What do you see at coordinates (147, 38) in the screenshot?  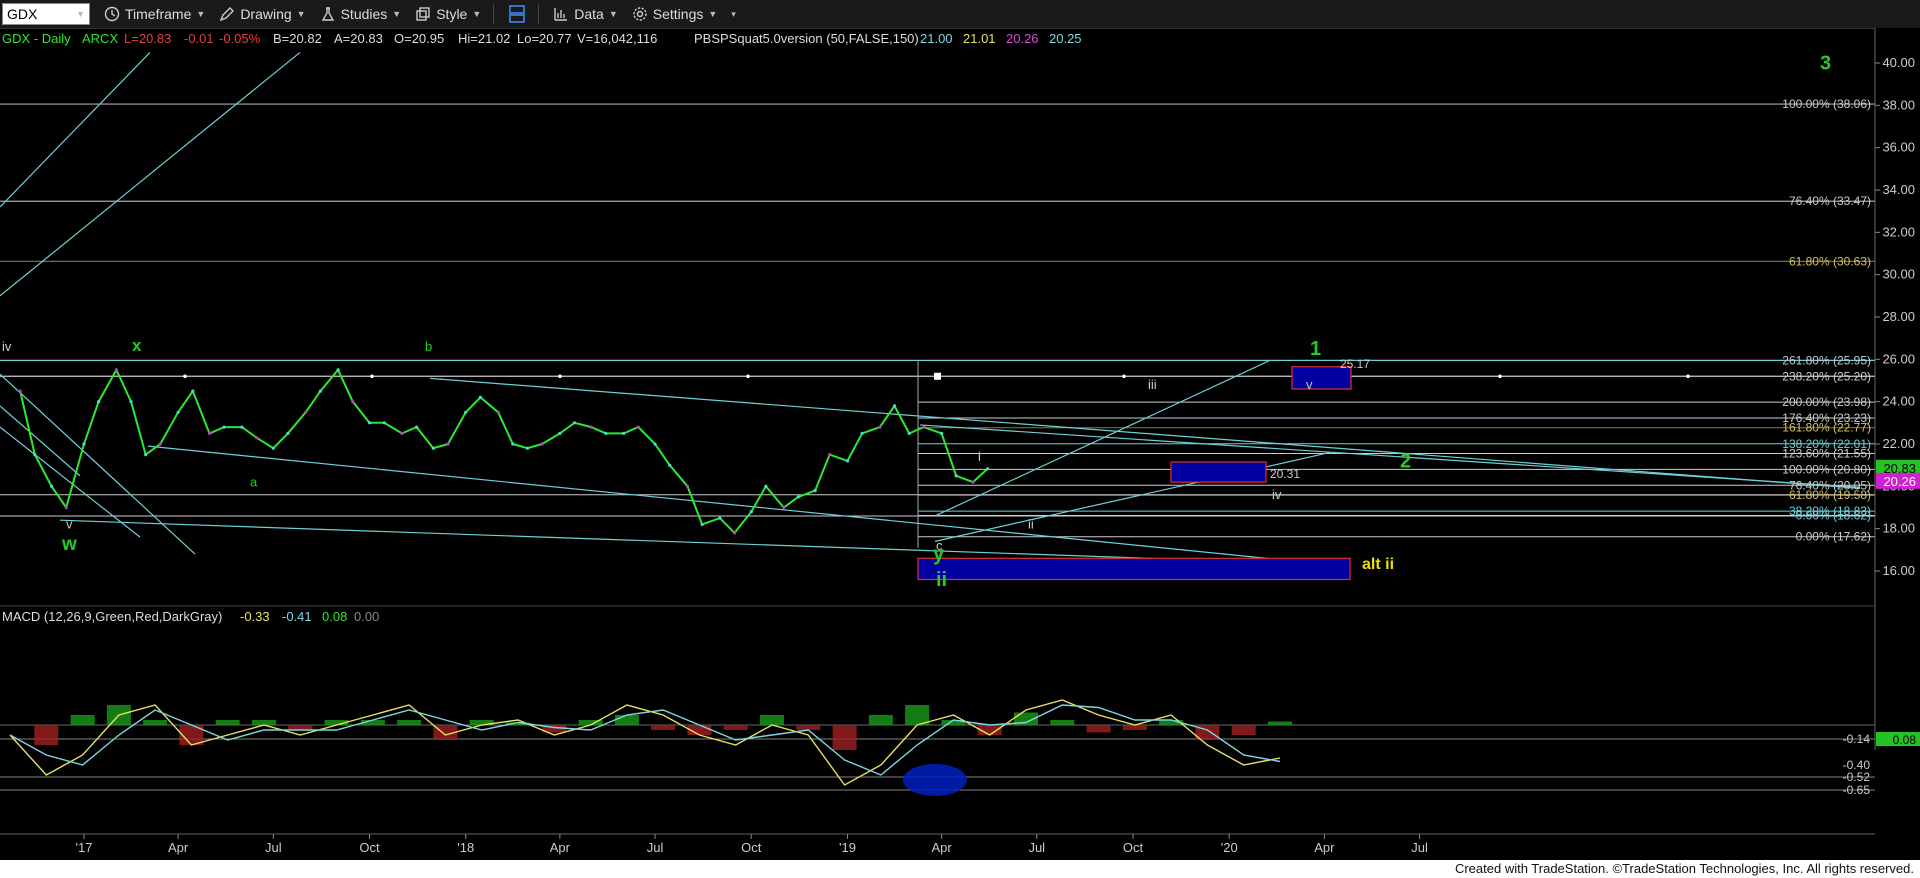 I see `svg-text: L=20.83` at bounding box center [147, 38].